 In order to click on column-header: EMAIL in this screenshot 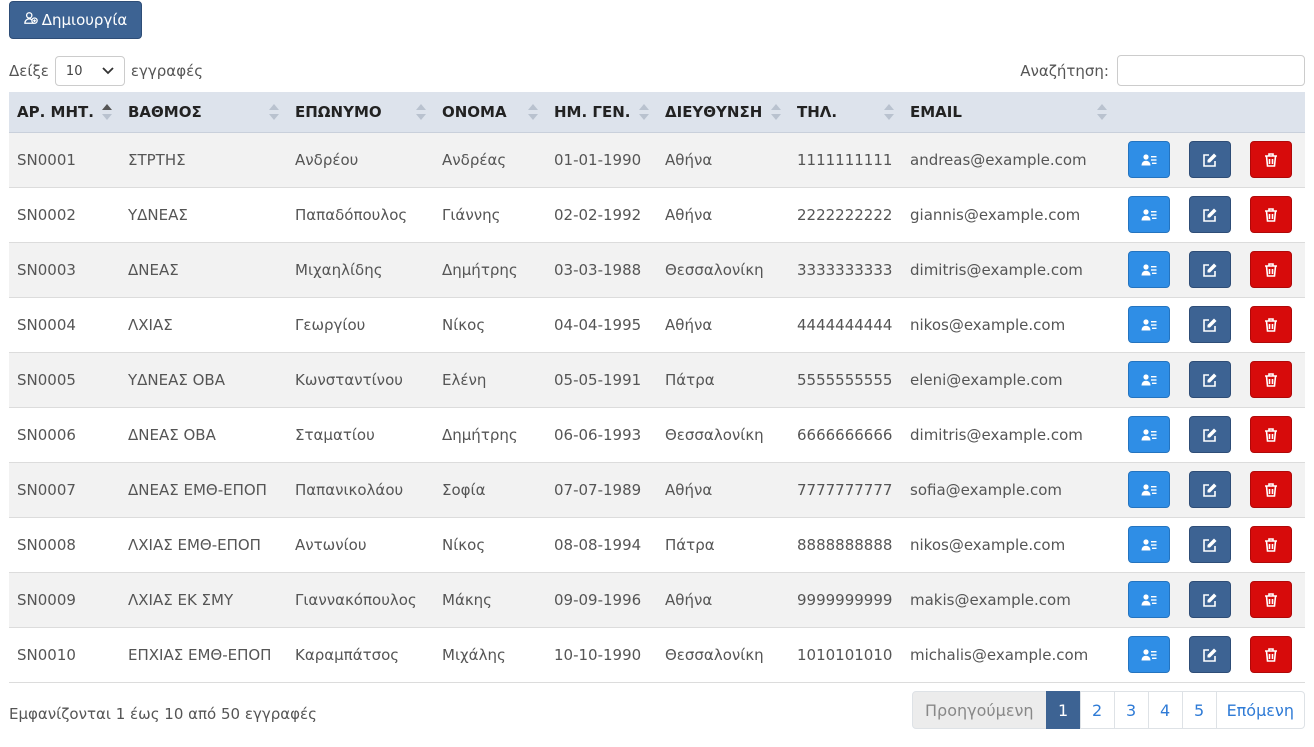, I will do `click(1008, 112)`.